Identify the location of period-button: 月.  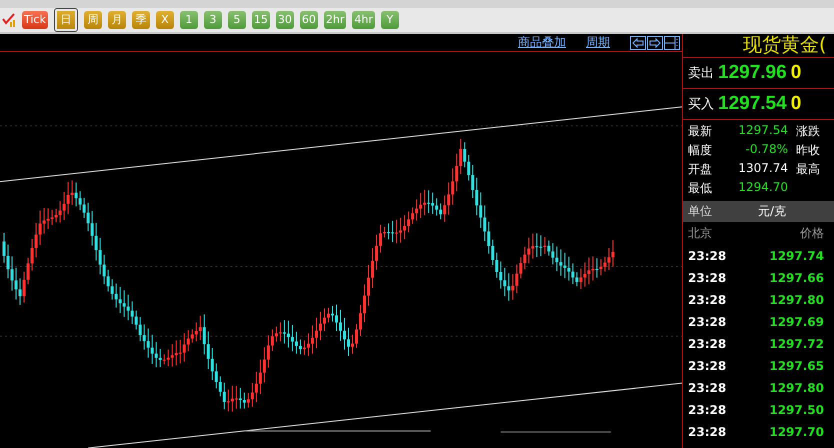
(117, 20).